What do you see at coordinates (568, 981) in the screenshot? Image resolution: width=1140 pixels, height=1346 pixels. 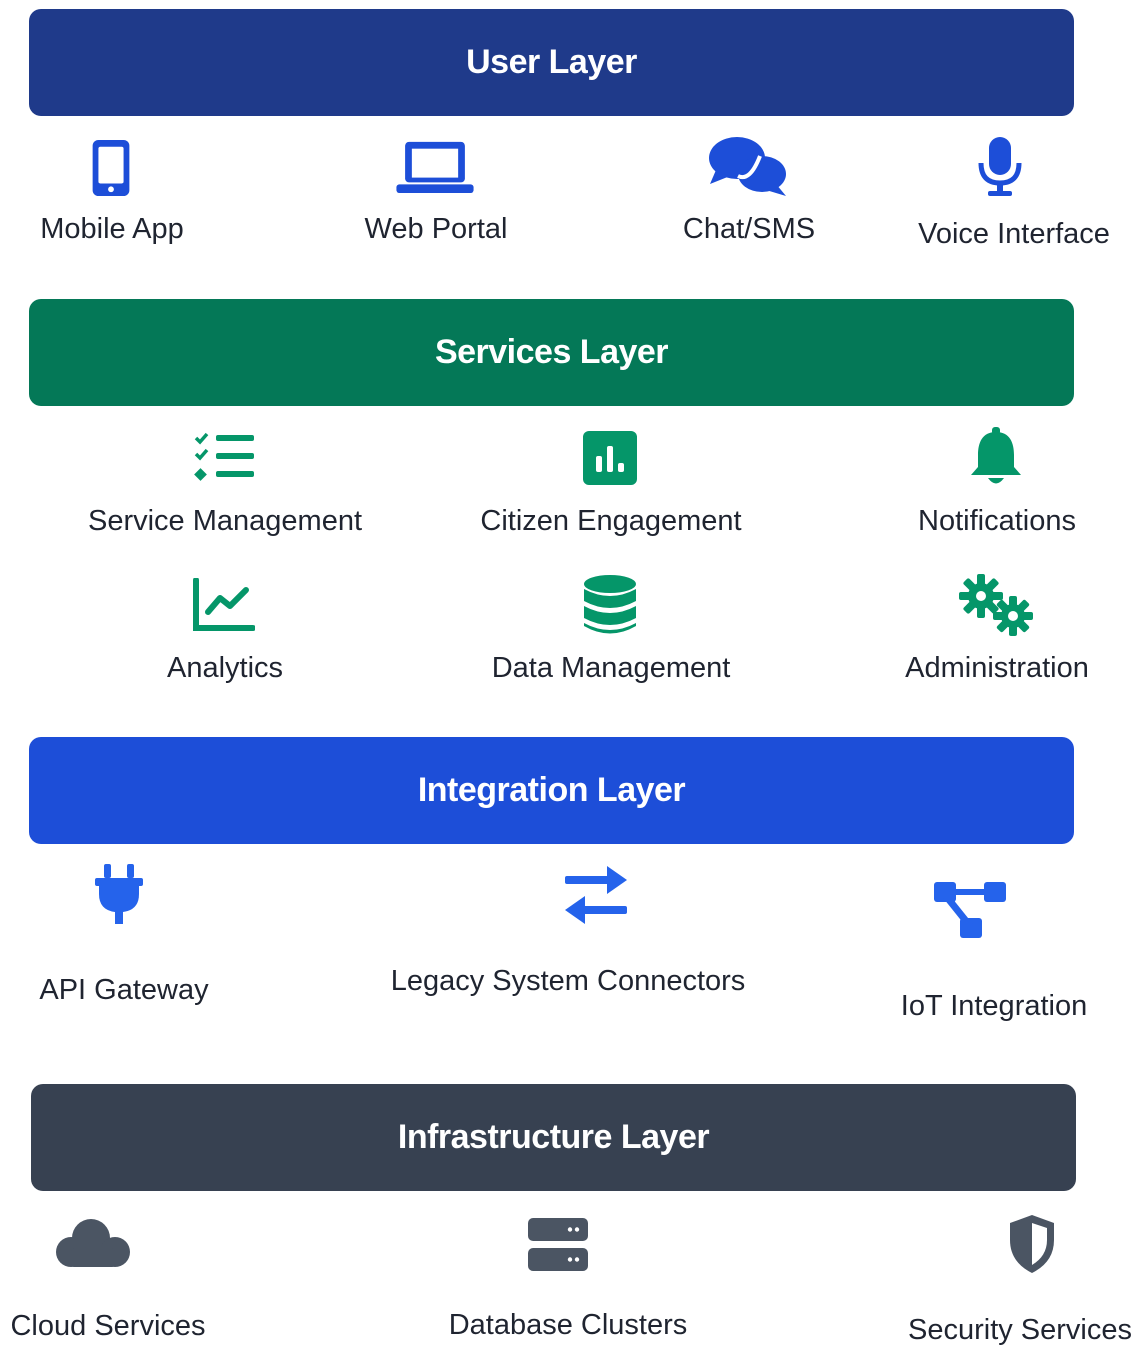 I see `integration-item-label: Legacy System Connectors` at bounding box center [568, 981].